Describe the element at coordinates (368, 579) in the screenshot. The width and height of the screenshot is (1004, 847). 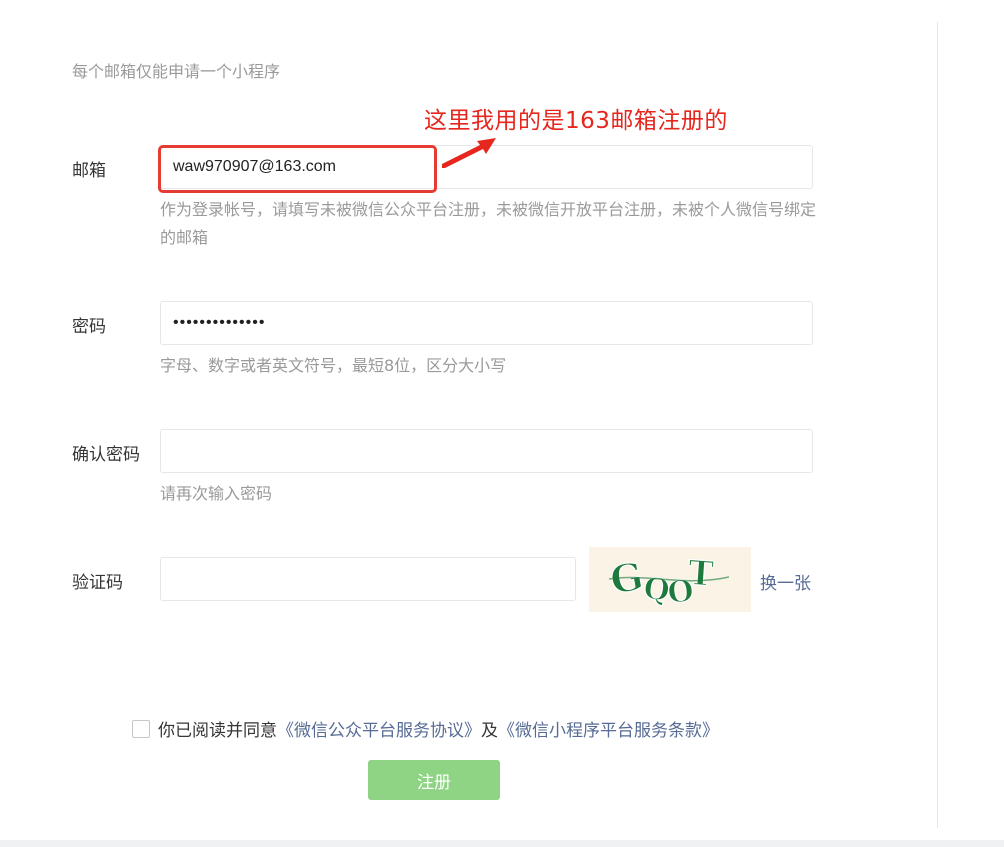
I see `captcha-input` at that location.